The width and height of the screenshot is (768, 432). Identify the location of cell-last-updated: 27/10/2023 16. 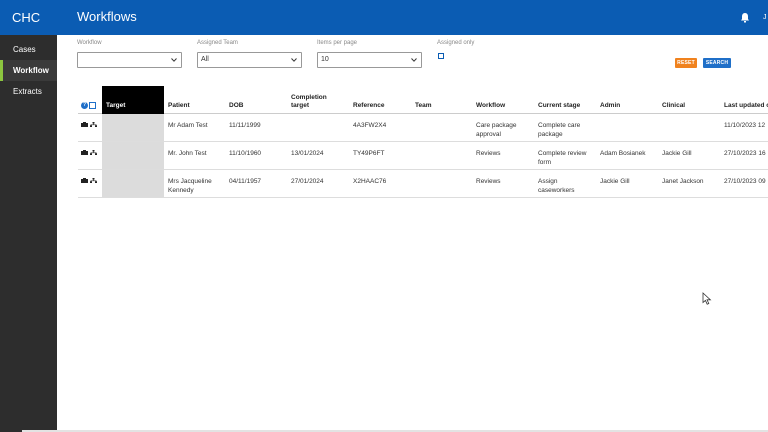
(745, 153).